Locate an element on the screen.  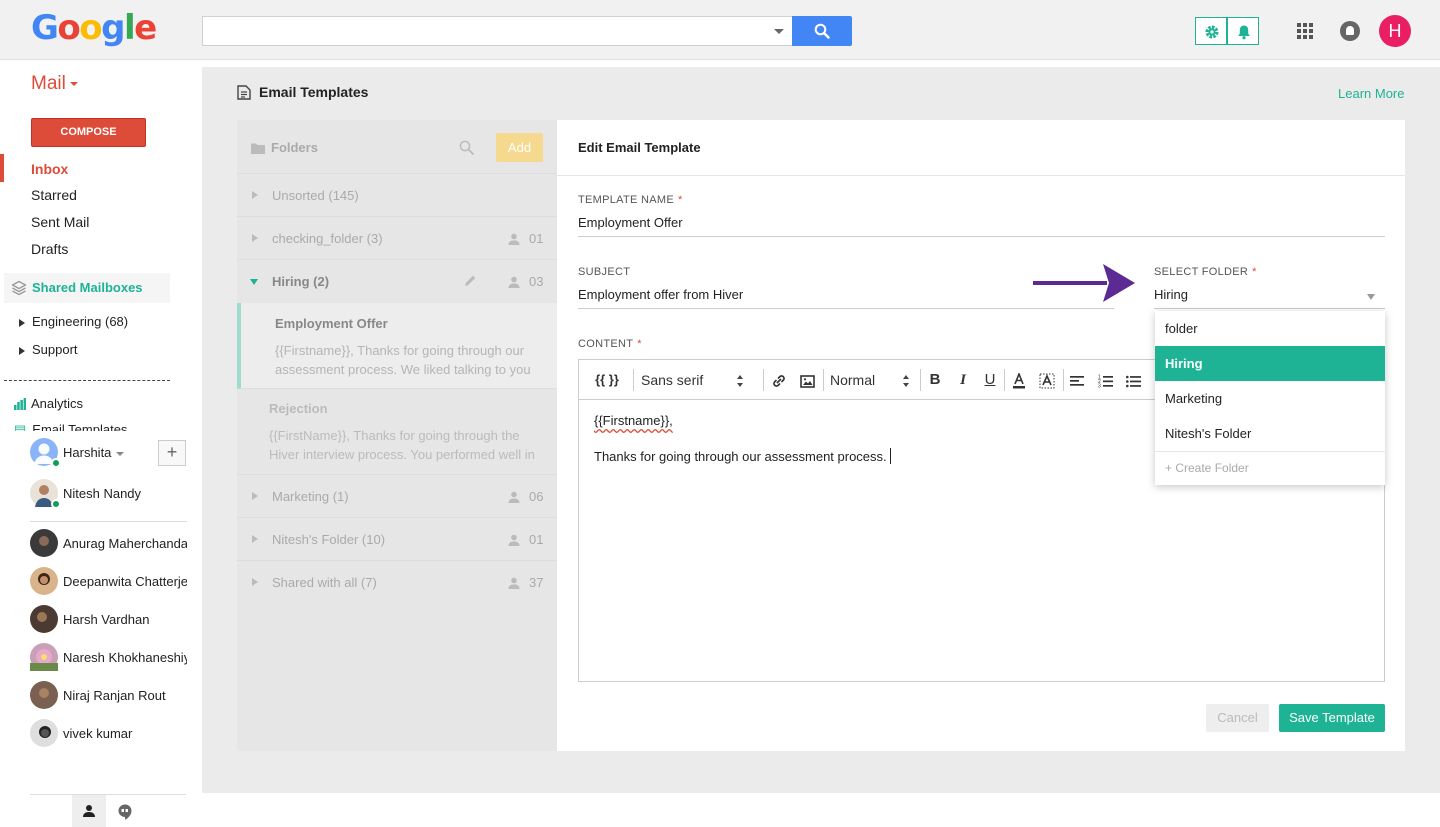
folder-row-shared-with-all: Shared with all (7) 37 is located at coordinates (397, 582).